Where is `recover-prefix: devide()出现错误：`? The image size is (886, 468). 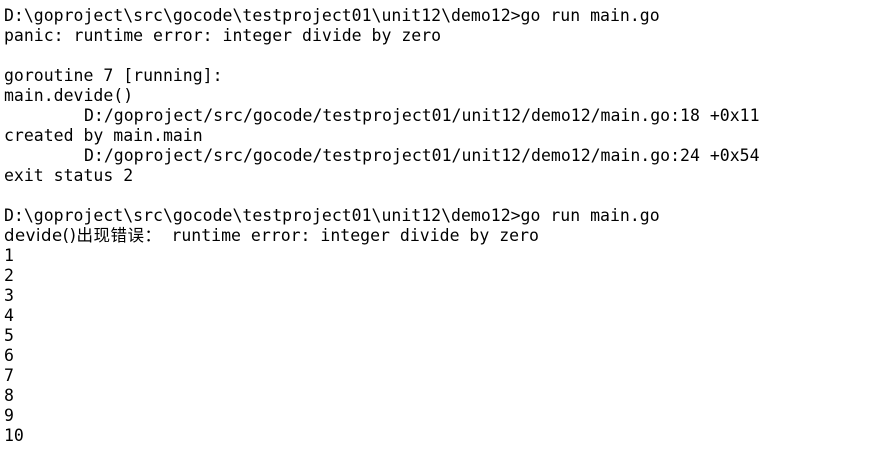
recover-prefix: devide()出现错误： is located at coordinates (83, 235).